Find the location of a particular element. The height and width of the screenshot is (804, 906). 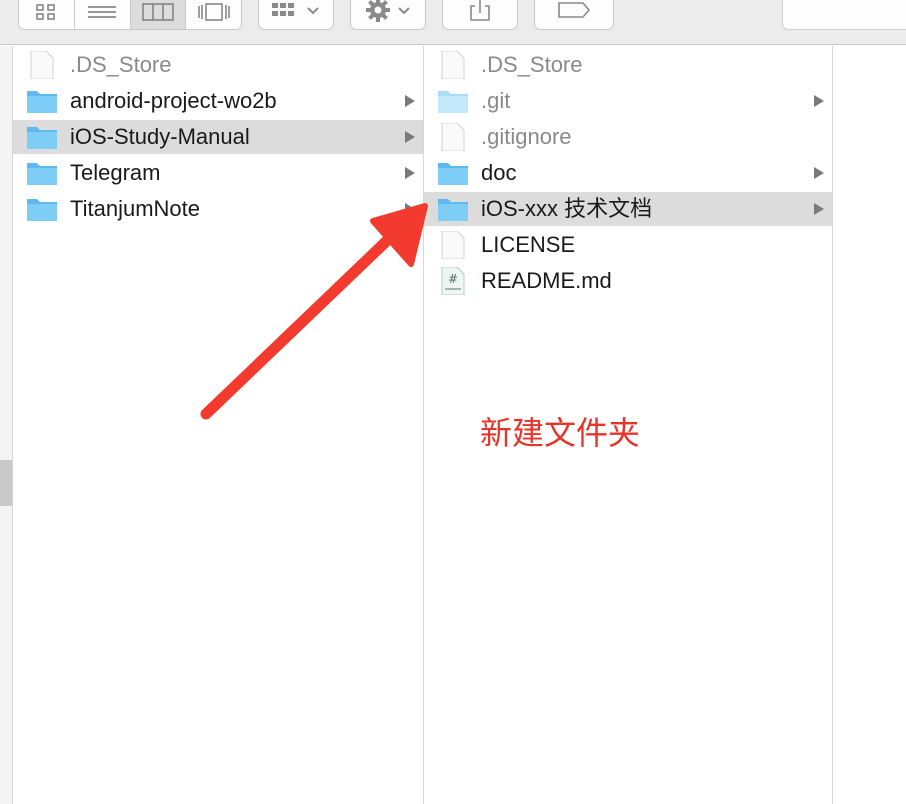

list-item-label: README.md is located at coordinates (546, 280).